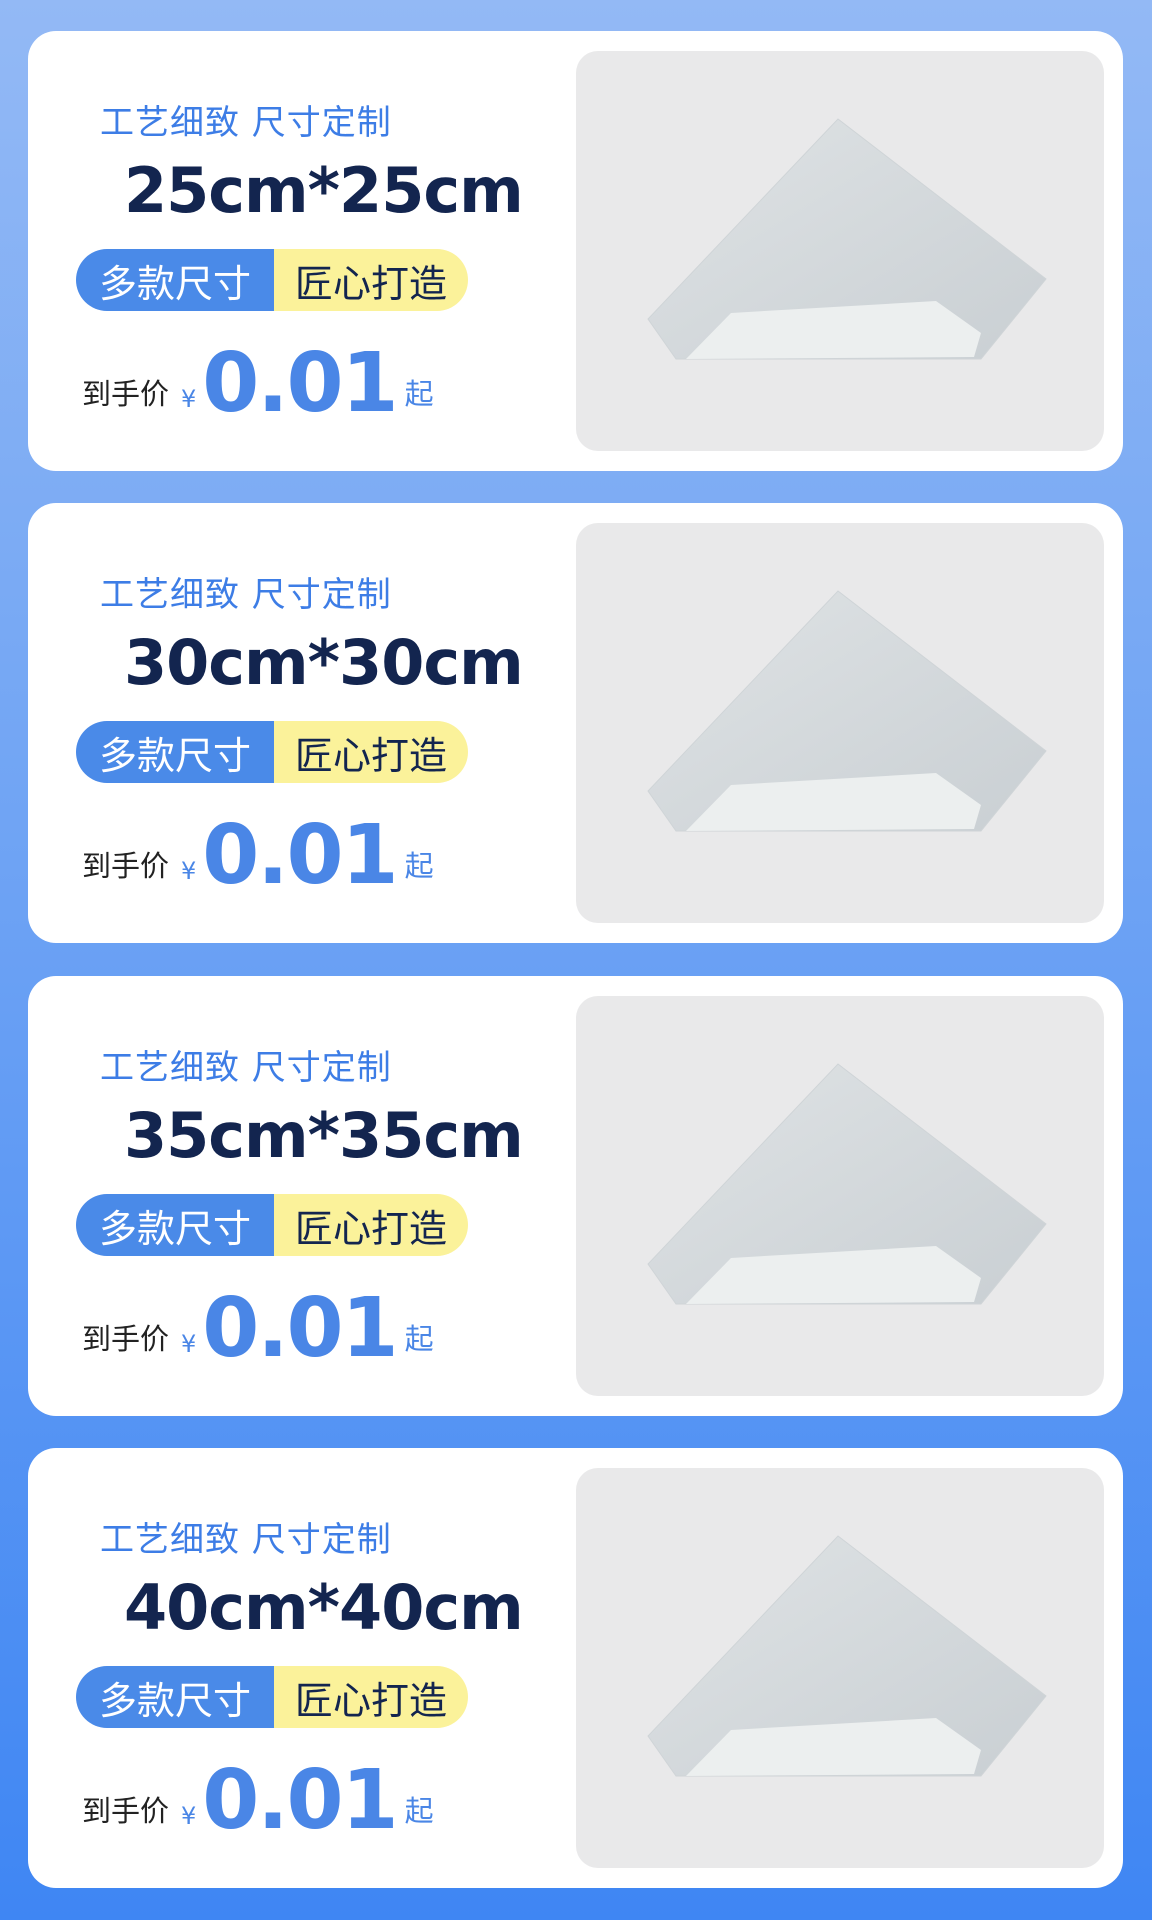 This screenshot has width=1152, height=1920. Describe the element at coordinates (324, 662) in the screenshot. I see `size-title: 30cm*30cm` at that location.